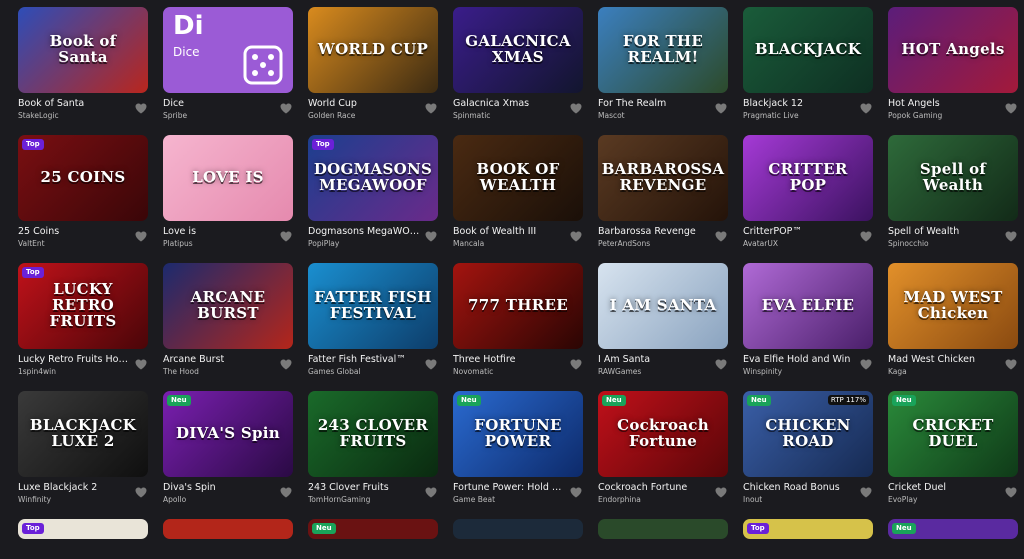  I want to click on game-thumbnail: 25 COINS Top, so click(83, 178).